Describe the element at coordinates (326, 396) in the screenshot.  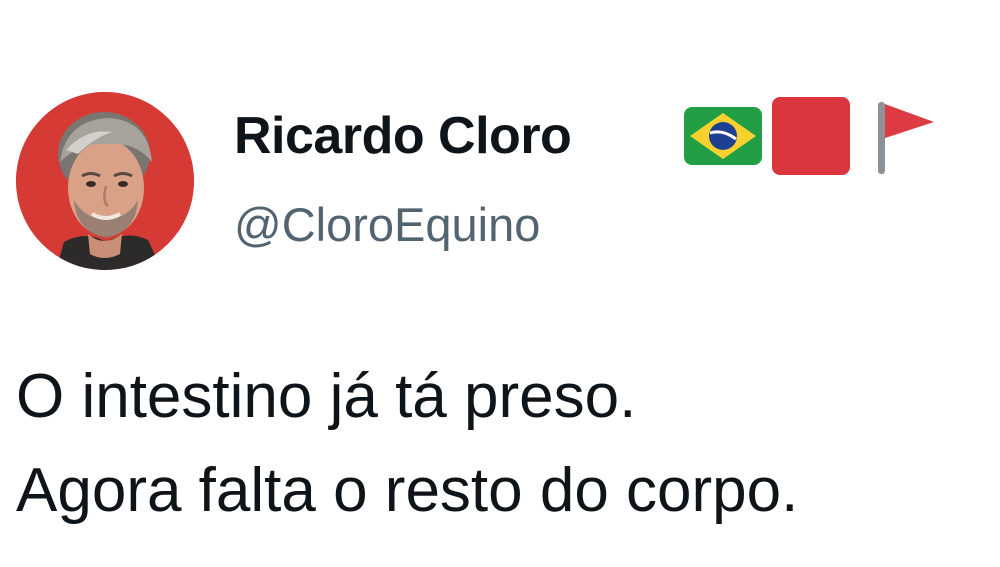
I see `tweet-text-line: O intestino já tá preso.` at that location.